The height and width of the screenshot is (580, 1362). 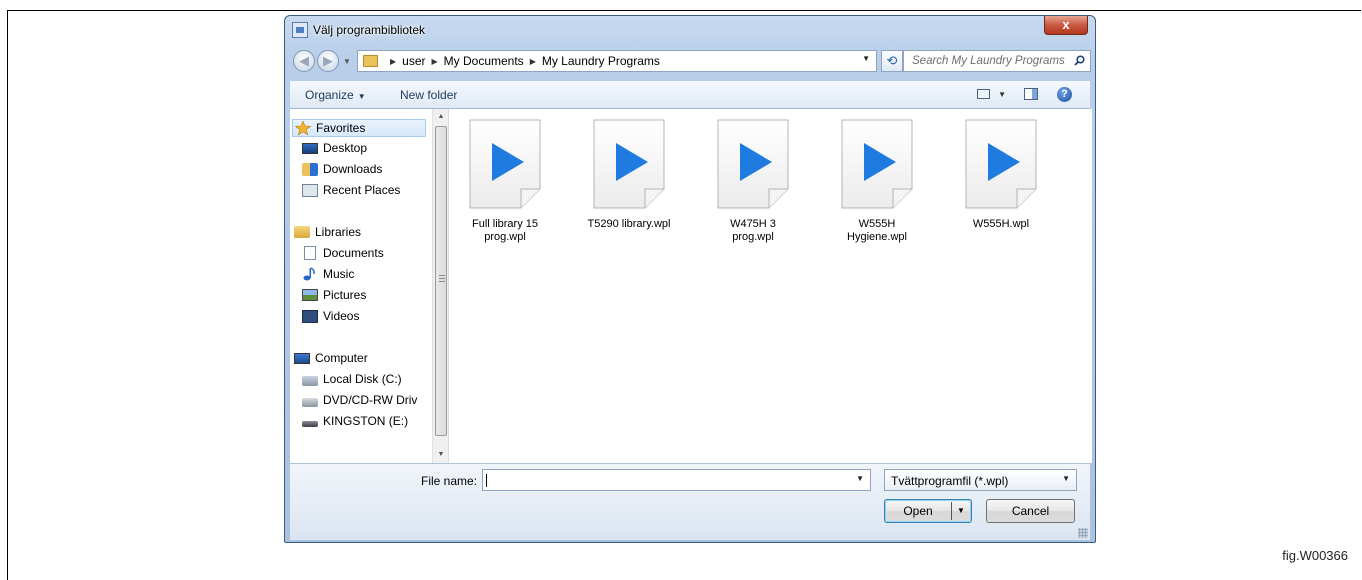 What do you see at coordinates (329, 95) in the screenshot?
I see `organize-label: Organize` at bounding box center [329, 95].